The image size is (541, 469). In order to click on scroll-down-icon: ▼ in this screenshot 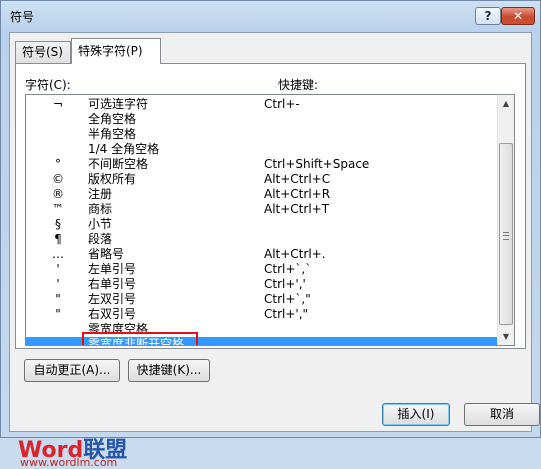, I will do `click(506, 336)`.